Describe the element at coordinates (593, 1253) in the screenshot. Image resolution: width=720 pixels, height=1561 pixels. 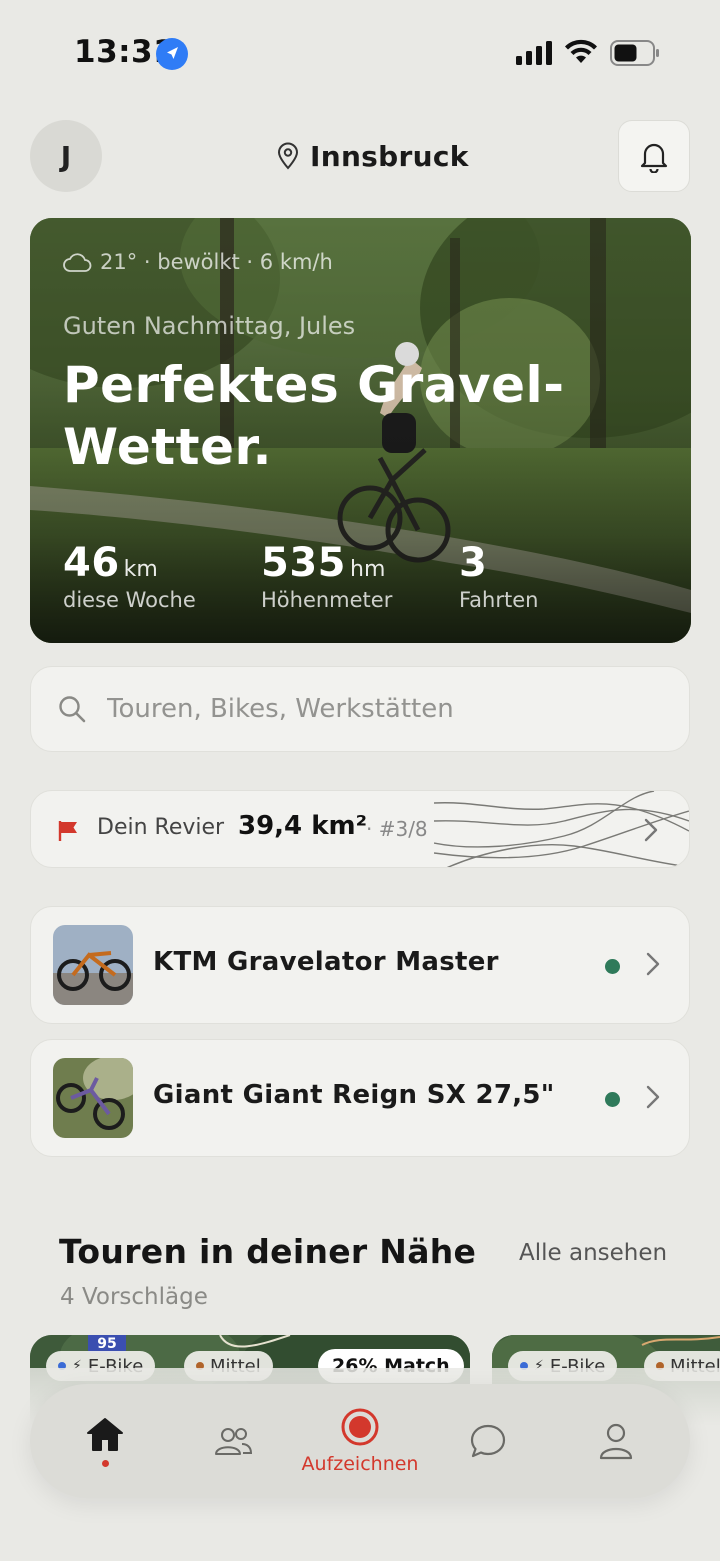
I see `see-all-link: Alle ansehen` at that location.